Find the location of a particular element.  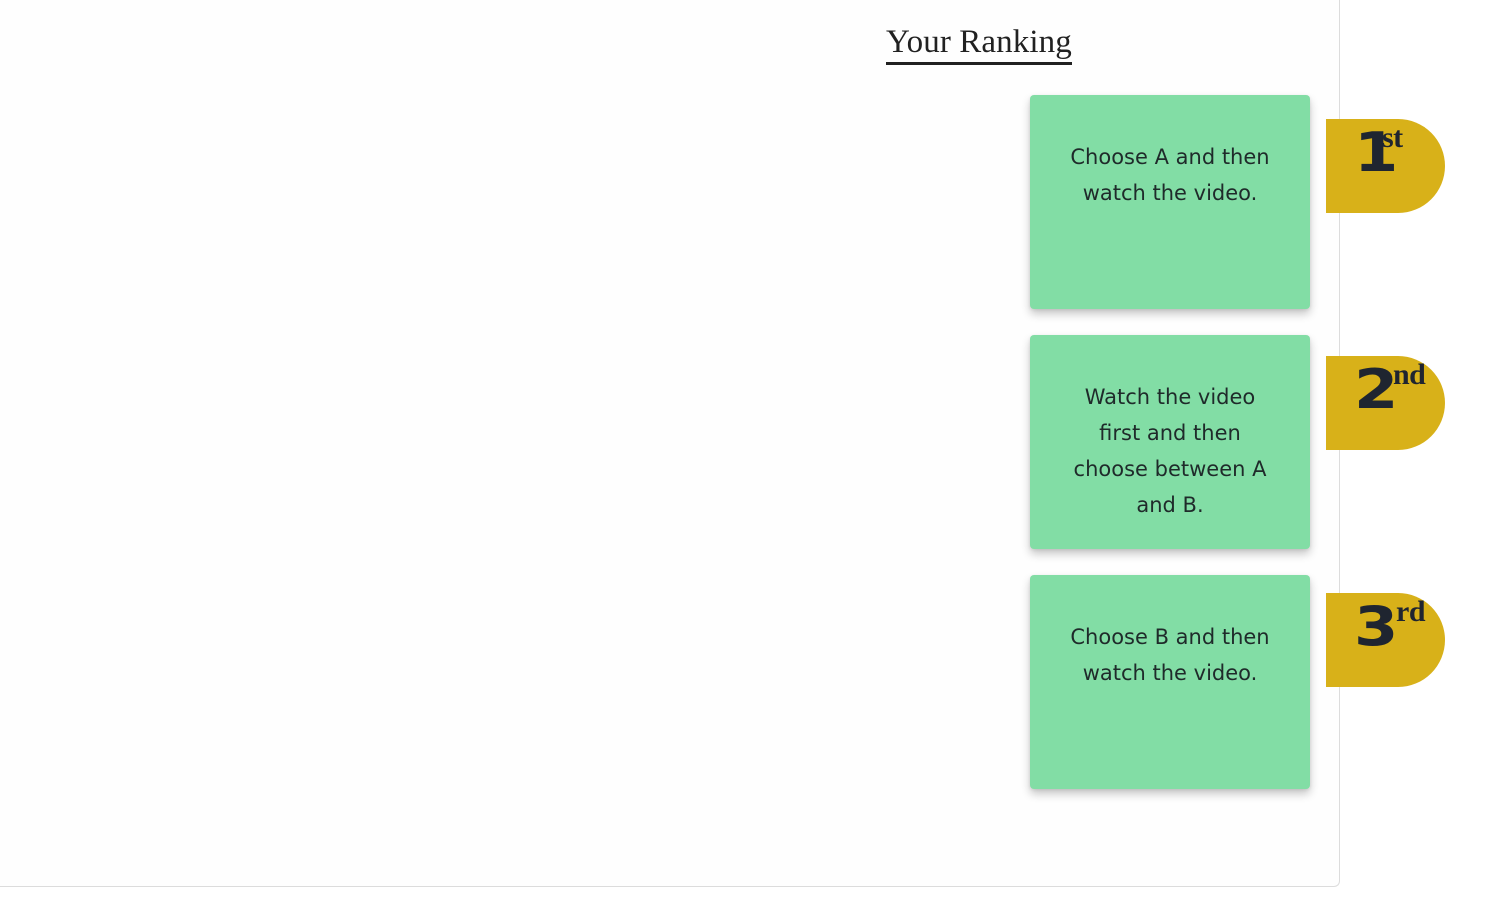

rank-badge-number: 2 is located at coordinates (1376, 389).